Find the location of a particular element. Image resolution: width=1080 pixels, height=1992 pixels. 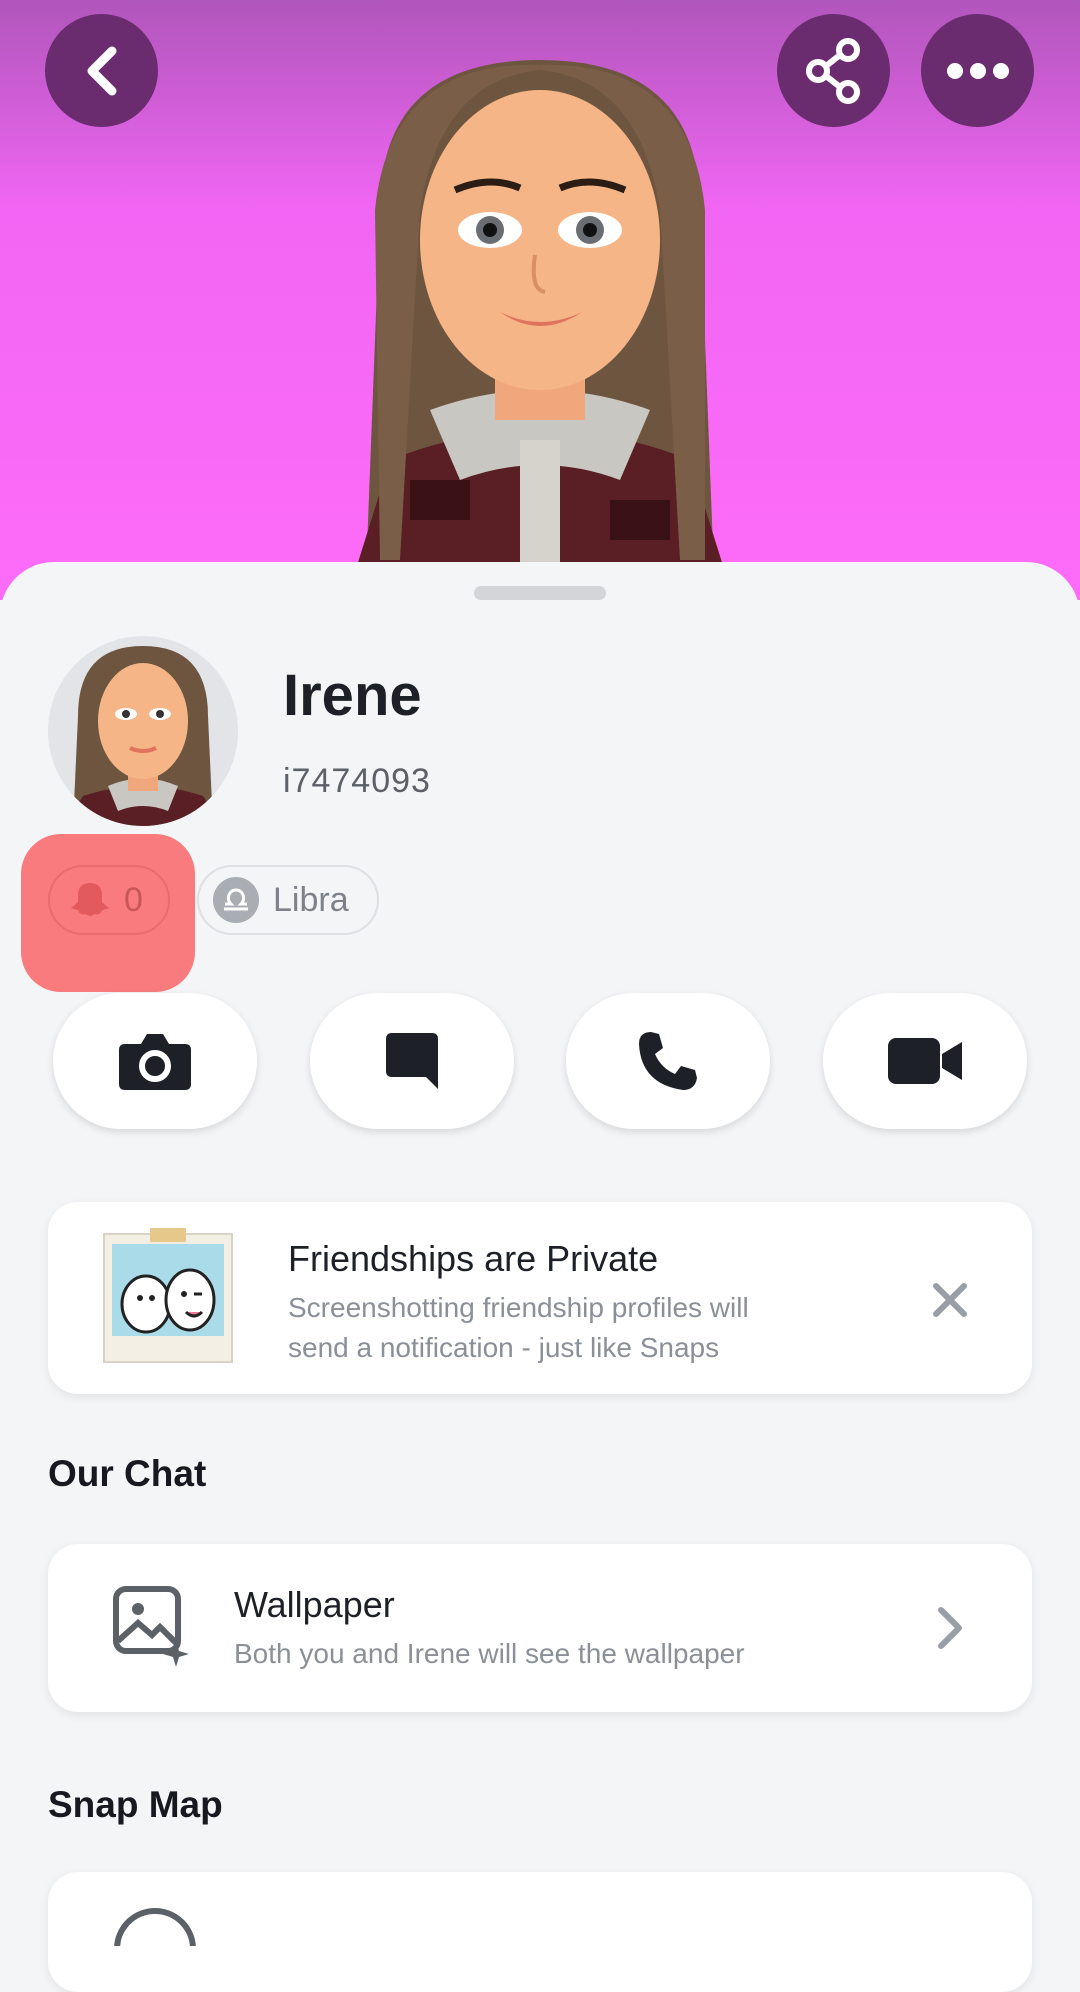

camera-icon is located at coordinates (155, 1062).